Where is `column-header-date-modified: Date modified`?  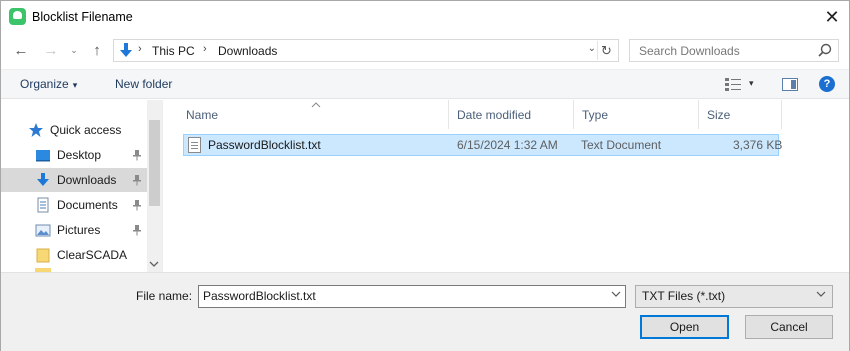
column-header-date-modified: Date modified is located at coordinates (511, 114).